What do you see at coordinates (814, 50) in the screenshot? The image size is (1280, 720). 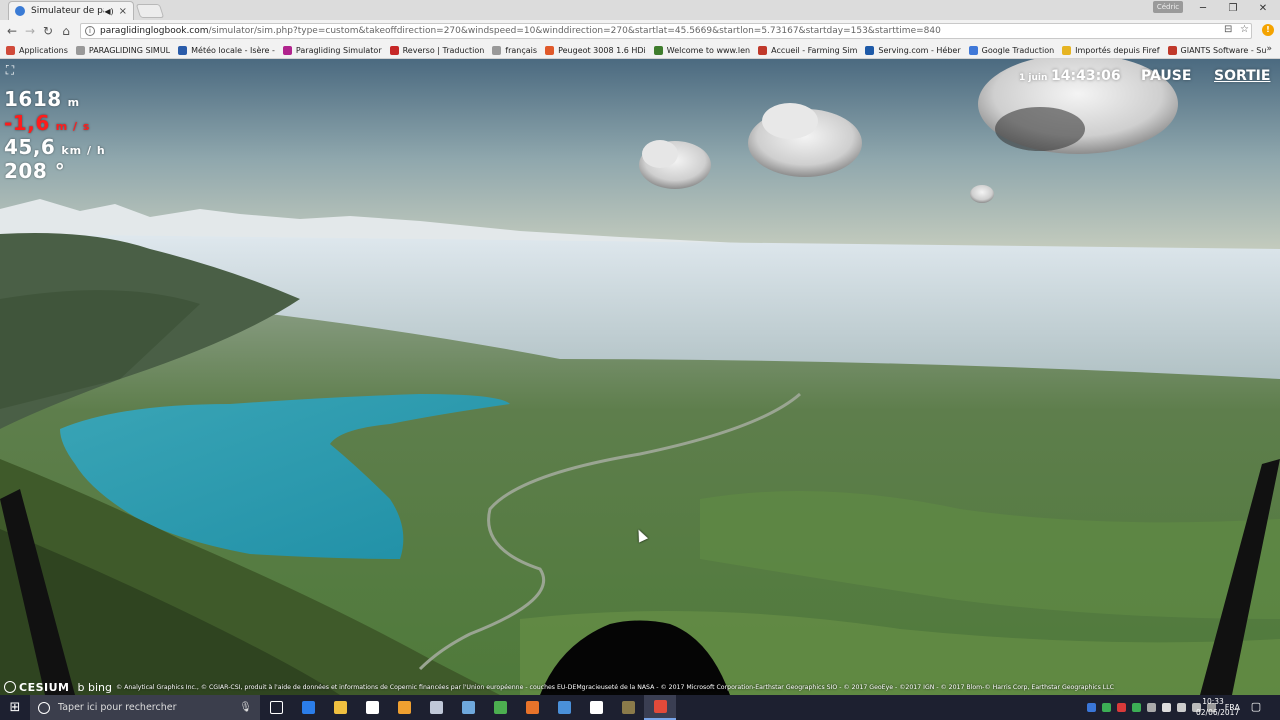 I see `bookmark-label: Accueil - Farming Sim` at bounding box center [814, 50].